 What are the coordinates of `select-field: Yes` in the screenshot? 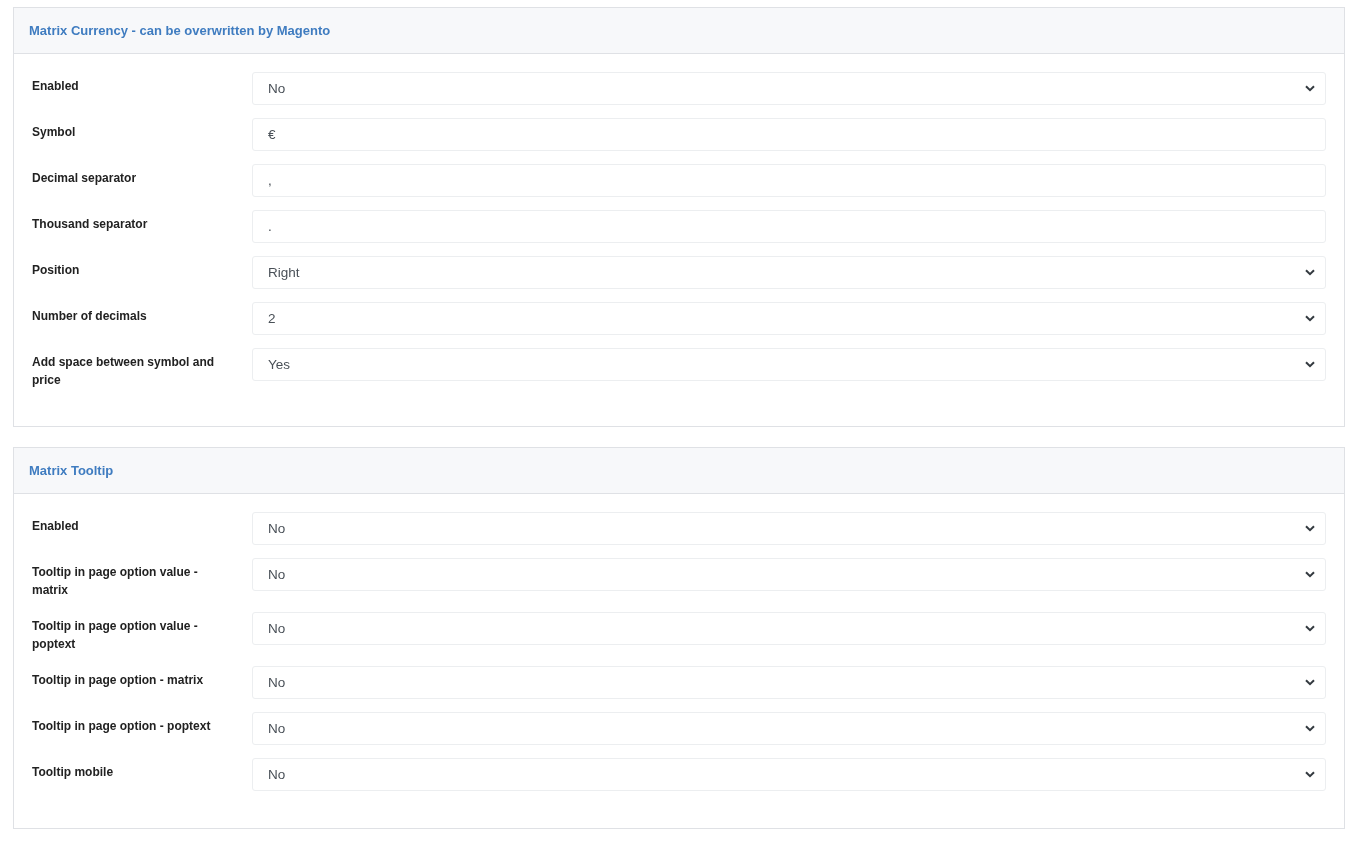 It's located at (789, 364).